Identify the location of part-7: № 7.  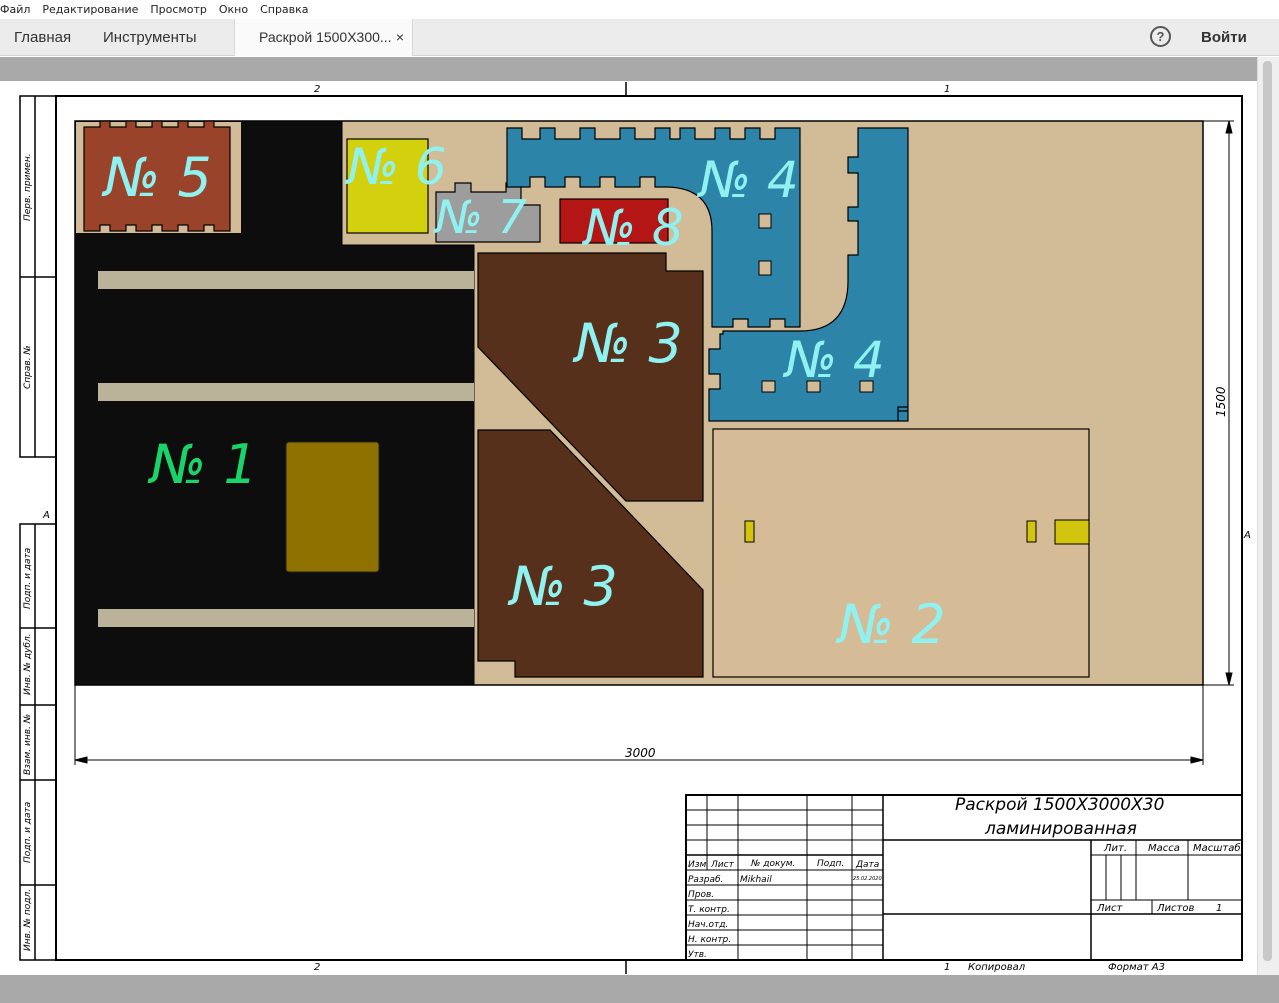
(486, 213).